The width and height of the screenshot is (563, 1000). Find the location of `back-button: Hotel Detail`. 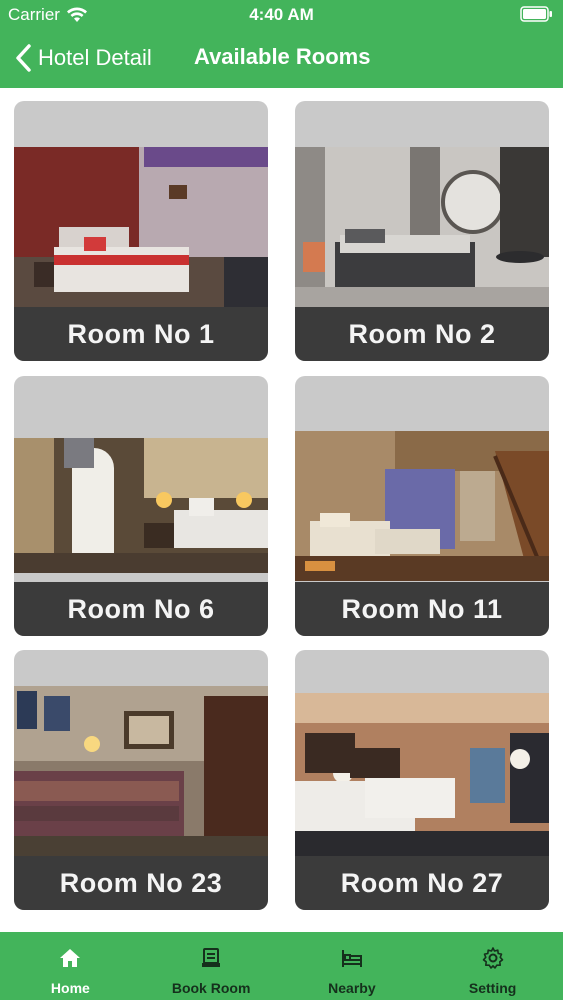

back-button: Hotel Detail is located at coordinates (83, 58).